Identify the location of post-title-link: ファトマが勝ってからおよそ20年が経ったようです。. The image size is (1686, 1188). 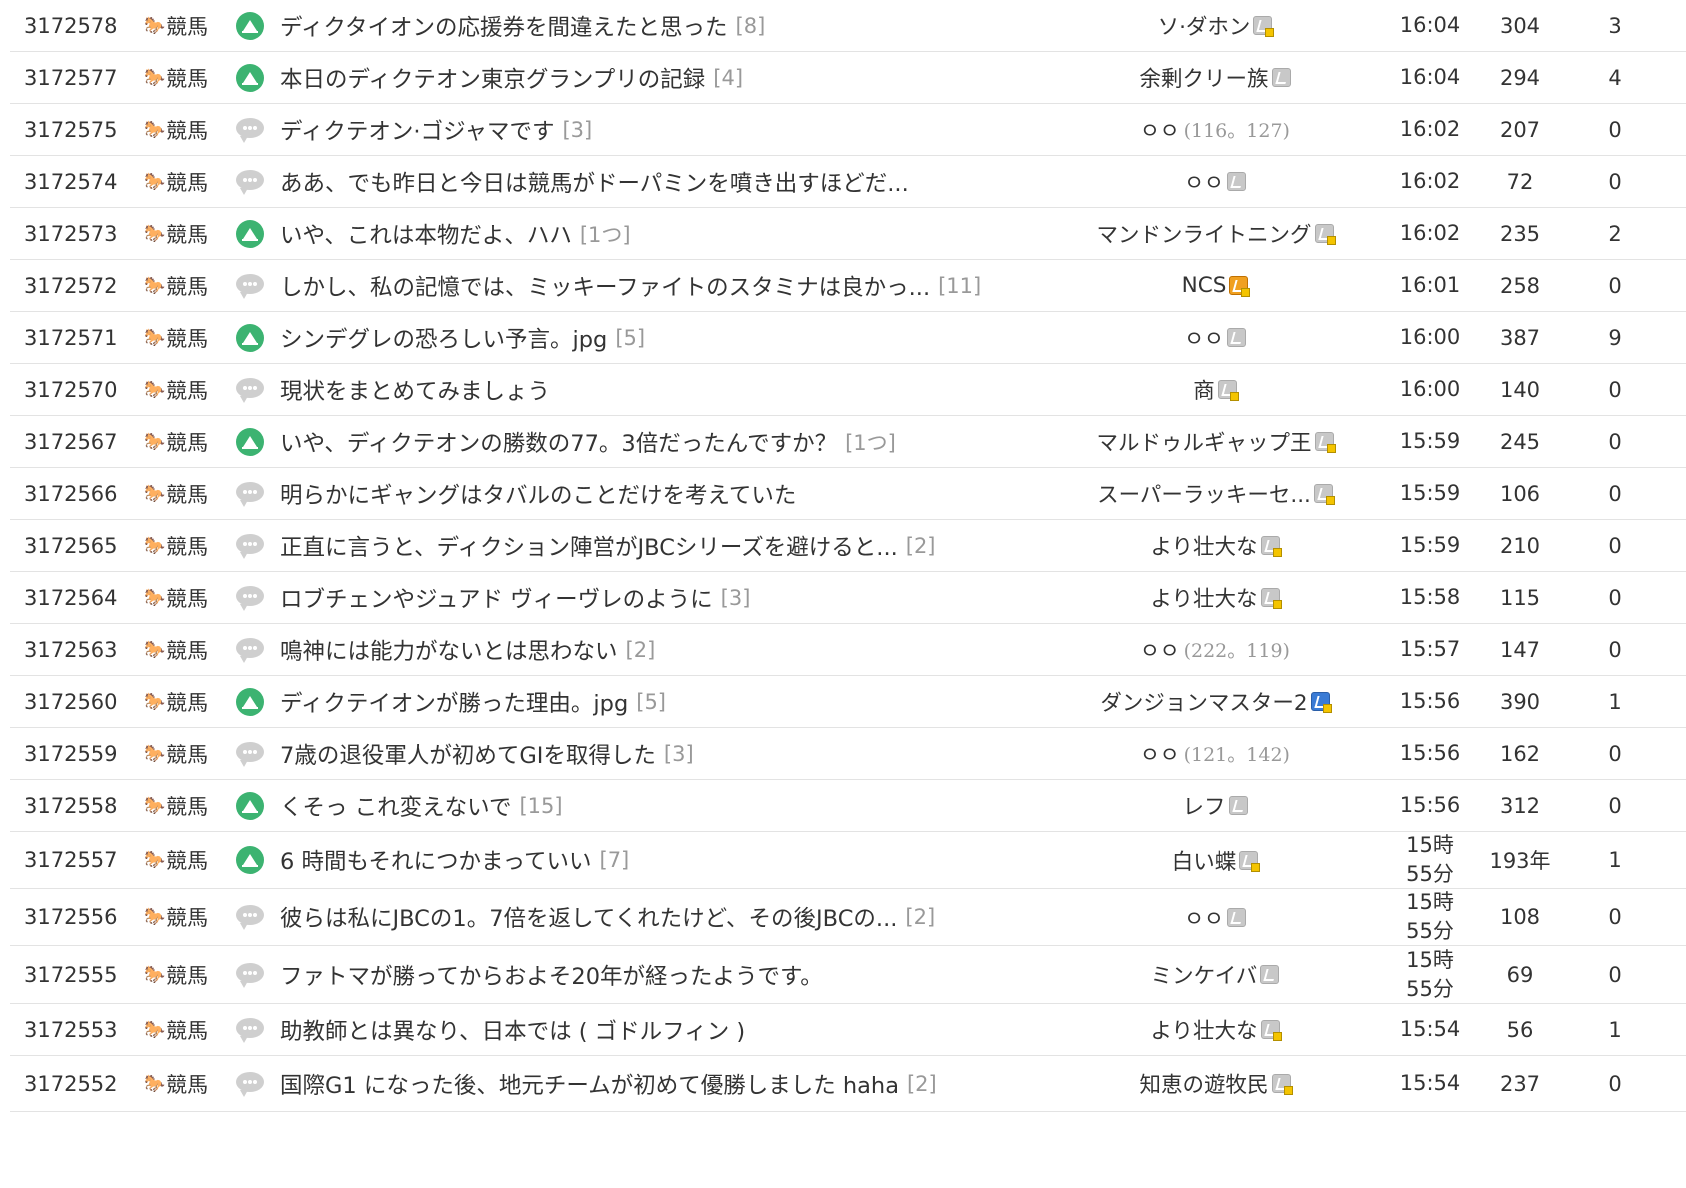
(551, 974).